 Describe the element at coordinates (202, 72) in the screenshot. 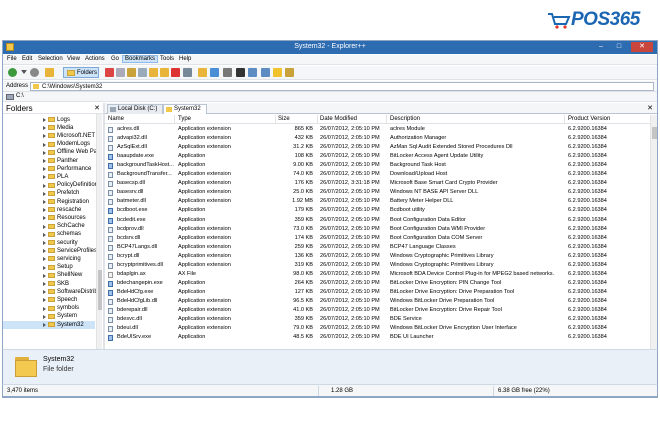

I see `new-folder-icon` at that location.